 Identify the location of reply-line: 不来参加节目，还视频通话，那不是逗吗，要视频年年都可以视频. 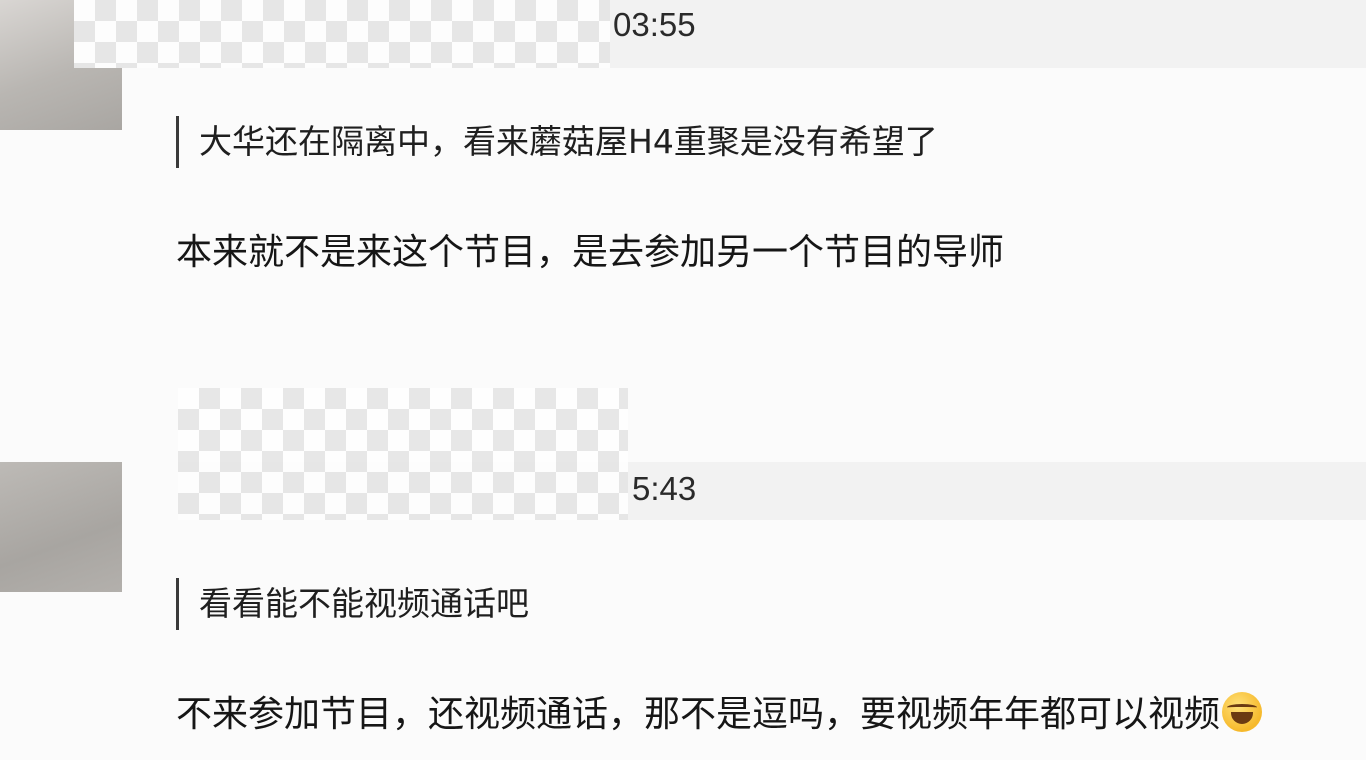
(719, 715).